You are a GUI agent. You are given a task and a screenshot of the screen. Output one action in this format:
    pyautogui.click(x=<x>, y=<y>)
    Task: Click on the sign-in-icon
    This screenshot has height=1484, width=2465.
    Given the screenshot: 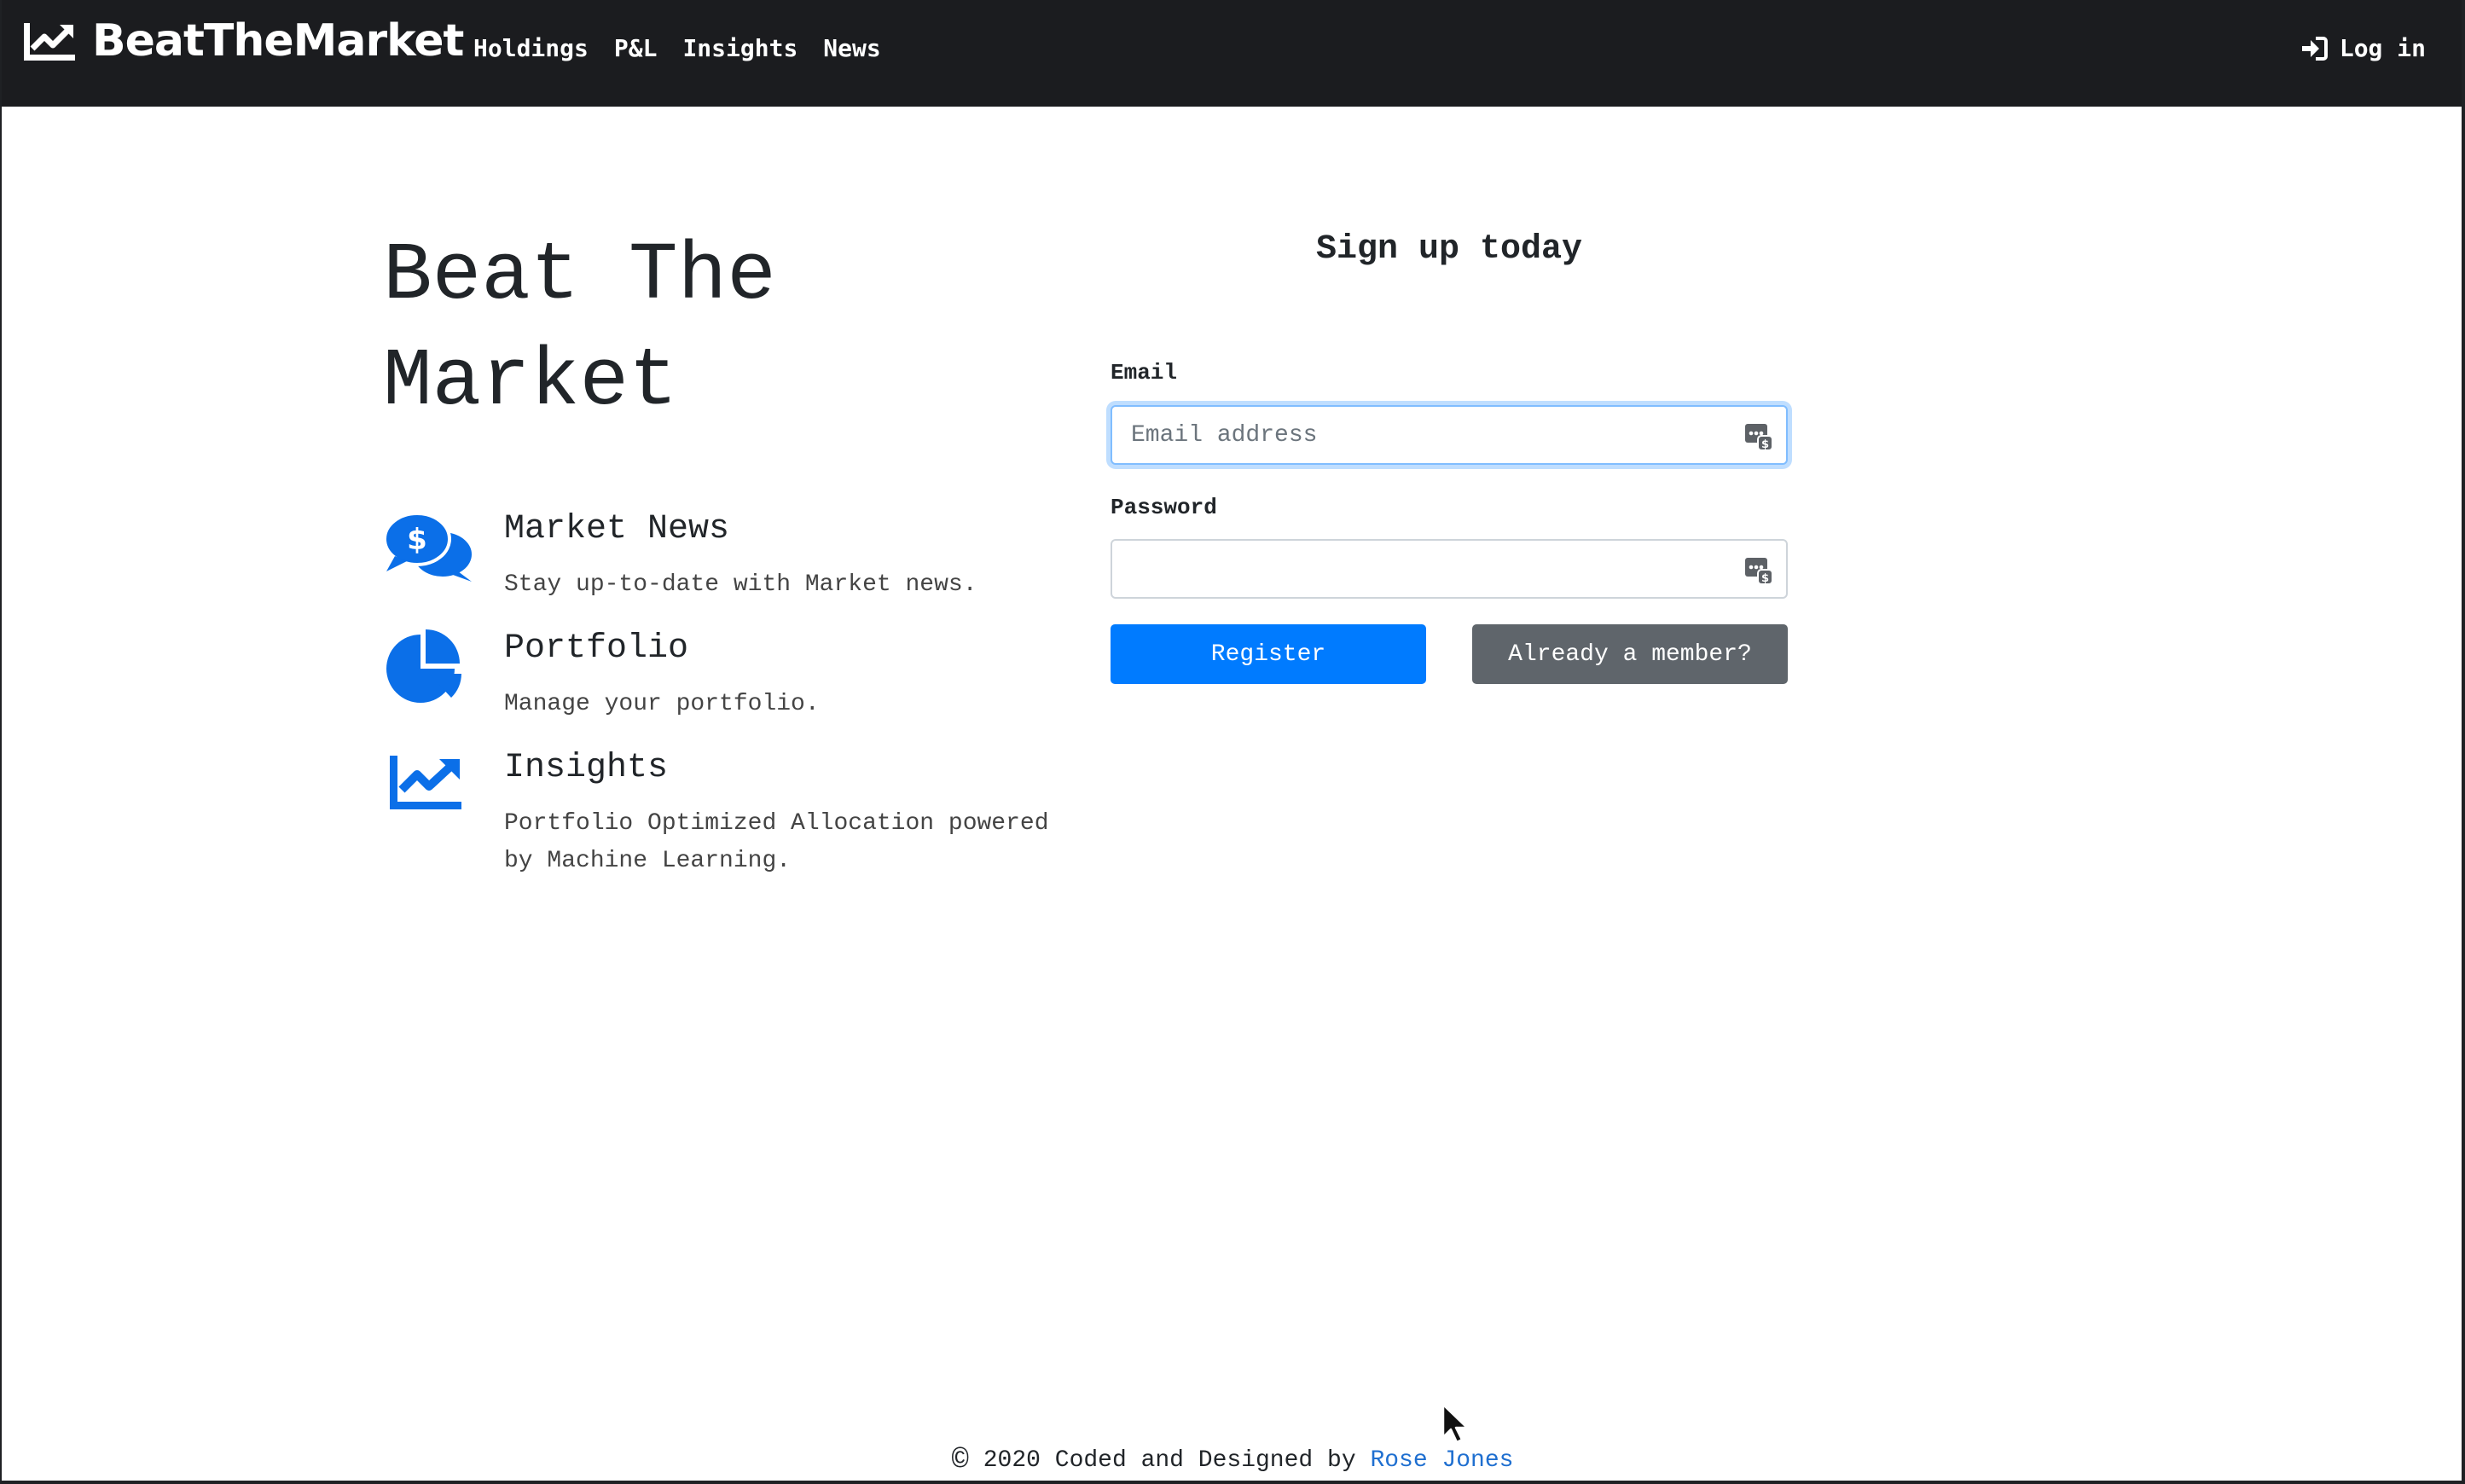 What is the action you would take?
    pyautogui.click(x=2314, y=48)
    